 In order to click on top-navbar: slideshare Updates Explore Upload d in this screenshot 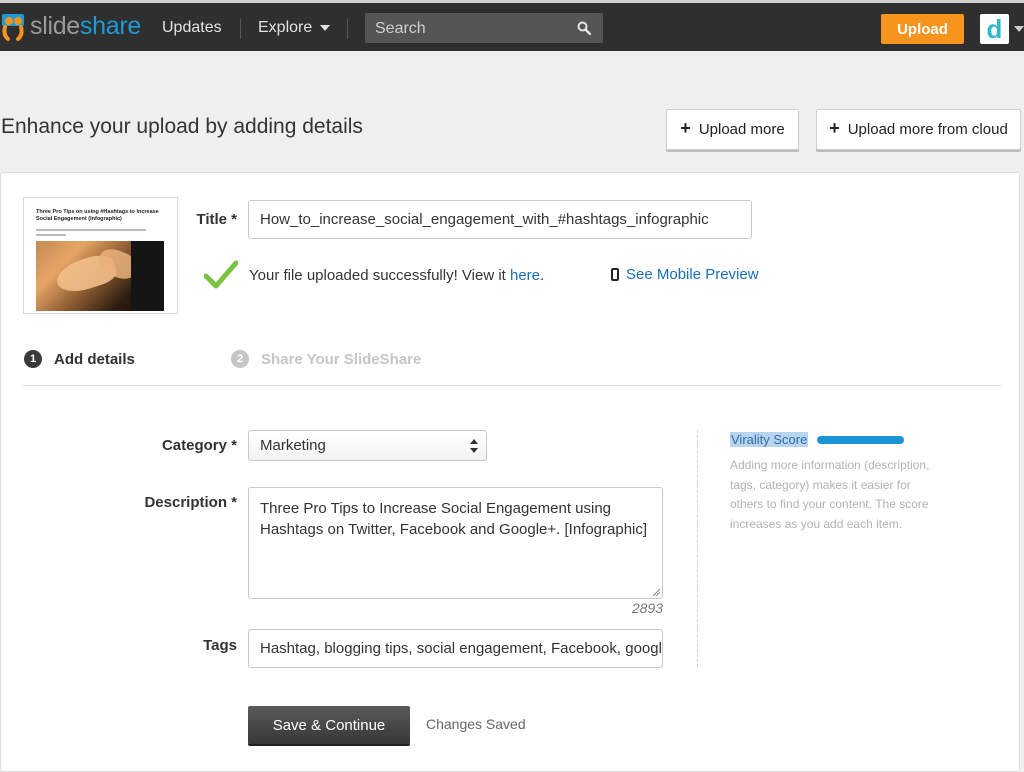, I will do `click(512, 25)`.